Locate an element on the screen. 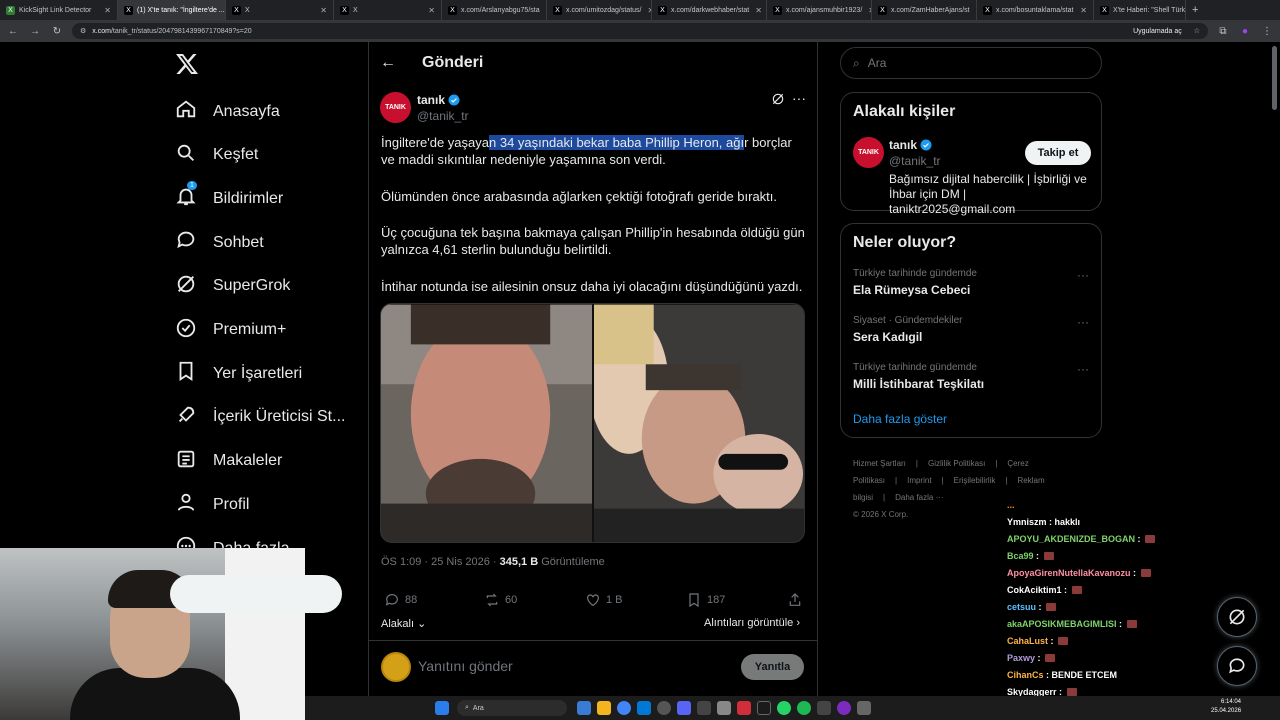 The height and width of the screenshot is (720, 1280). author-avatar: TANIK is located at coordinates (395, 107).